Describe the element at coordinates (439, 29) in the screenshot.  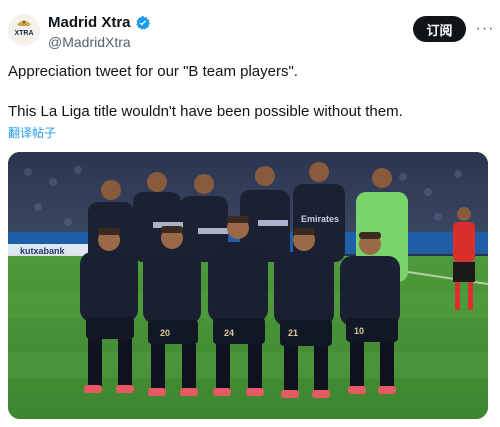
I see `subscribe-button: 订阅` at that location.